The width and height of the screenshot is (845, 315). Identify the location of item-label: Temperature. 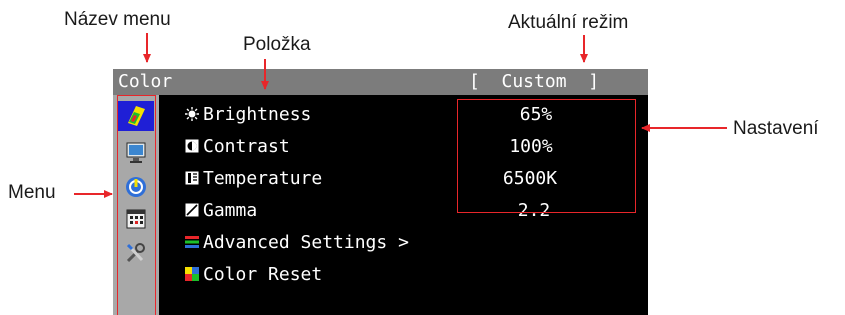
(263, 178).